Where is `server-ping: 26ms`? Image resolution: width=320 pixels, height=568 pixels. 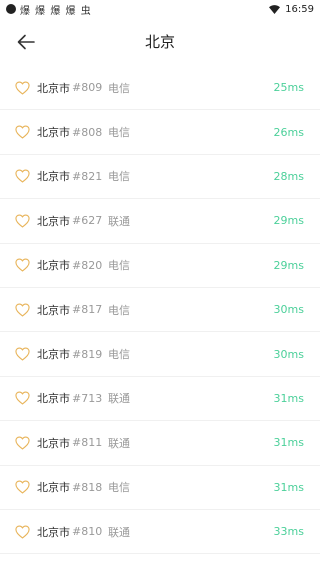
server-ping: 26ms is located at coordinates (288, 132).